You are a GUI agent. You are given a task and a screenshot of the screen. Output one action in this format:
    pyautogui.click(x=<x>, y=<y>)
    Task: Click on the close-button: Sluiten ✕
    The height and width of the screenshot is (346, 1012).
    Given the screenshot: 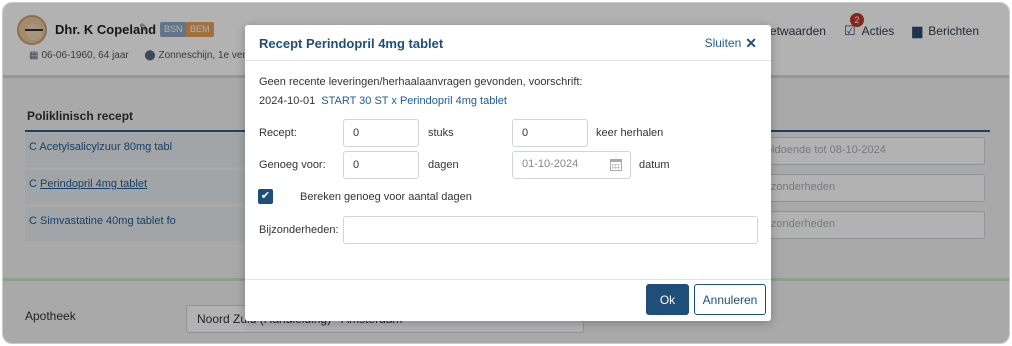 What is the action you would take?
    pyautogui.click(x=731, y=43)
    